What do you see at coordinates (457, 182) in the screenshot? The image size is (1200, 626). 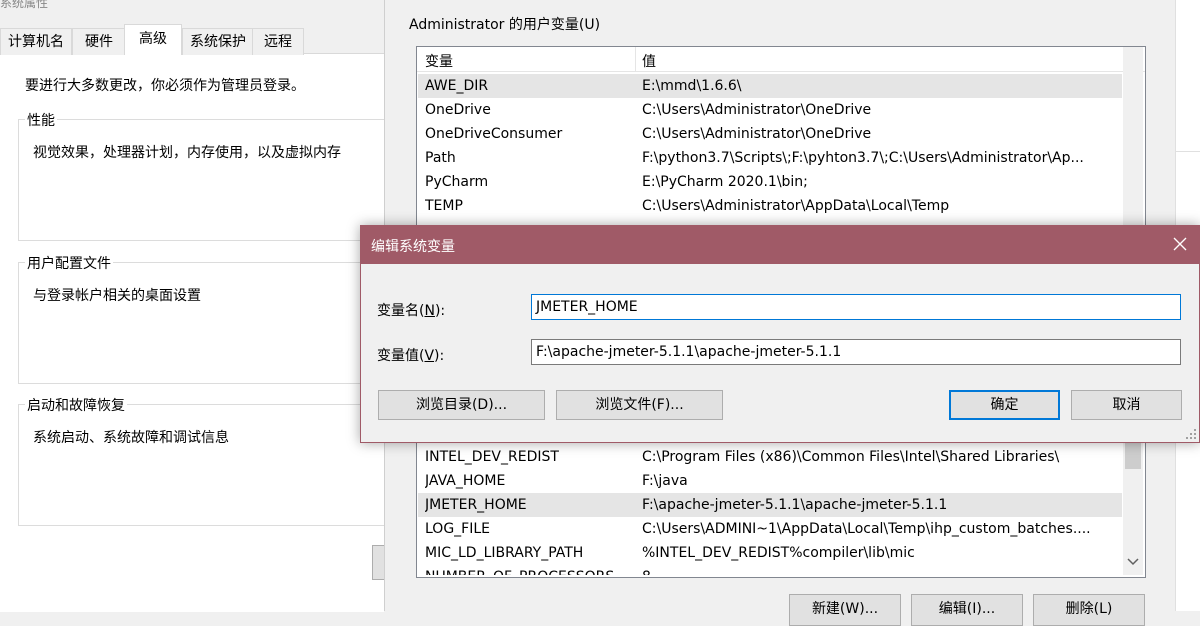 I see `var-name: PyCharm` at bounding box center [457, 182].